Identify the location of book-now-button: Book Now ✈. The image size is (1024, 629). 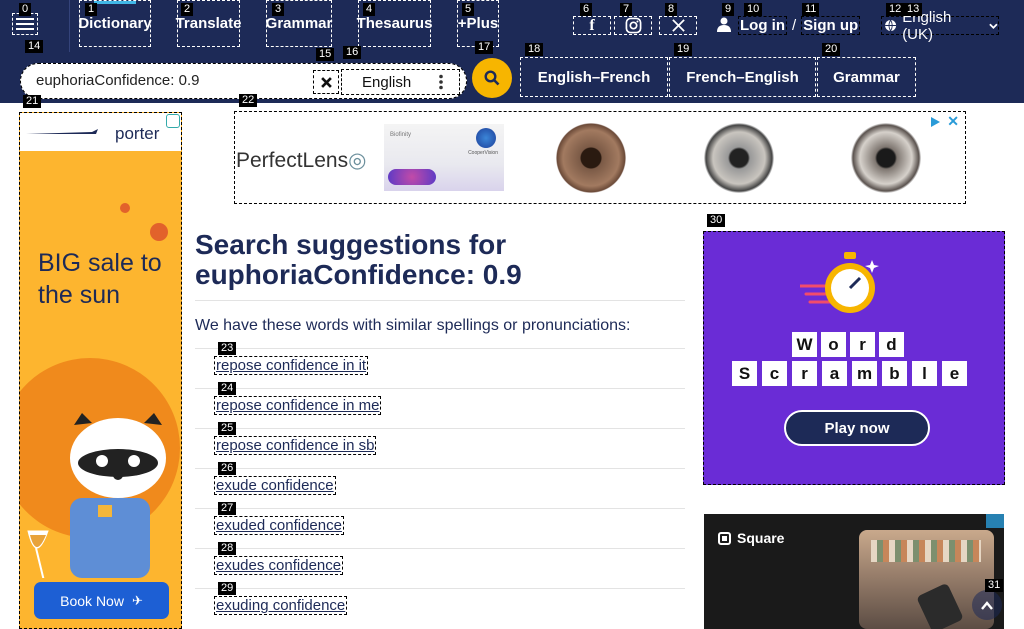
(101, 600).